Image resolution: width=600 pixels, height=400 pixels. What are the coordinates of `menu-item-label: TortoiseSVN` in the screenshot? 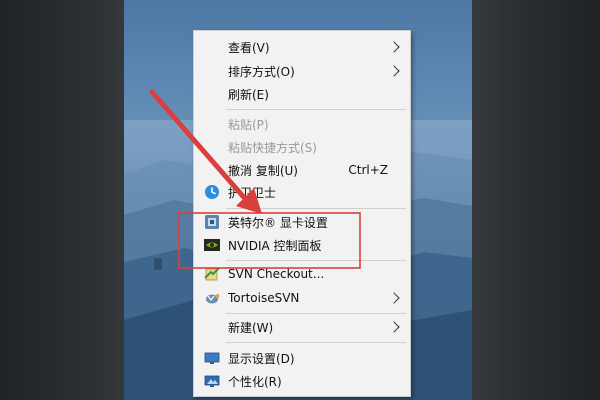 It's located at (264, 298).